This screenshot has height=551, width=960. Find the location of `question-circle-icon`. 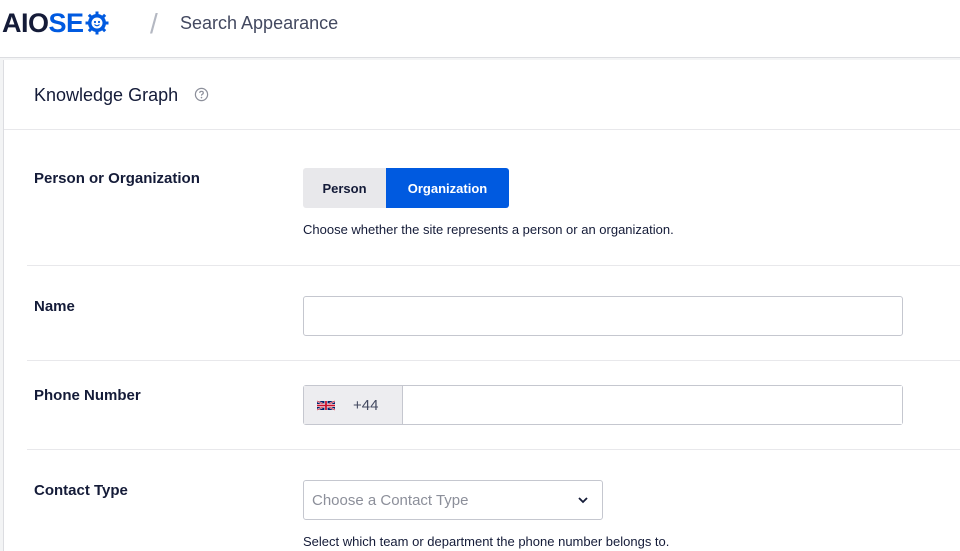

question-circle-icon is located at coordinates (201, 94).